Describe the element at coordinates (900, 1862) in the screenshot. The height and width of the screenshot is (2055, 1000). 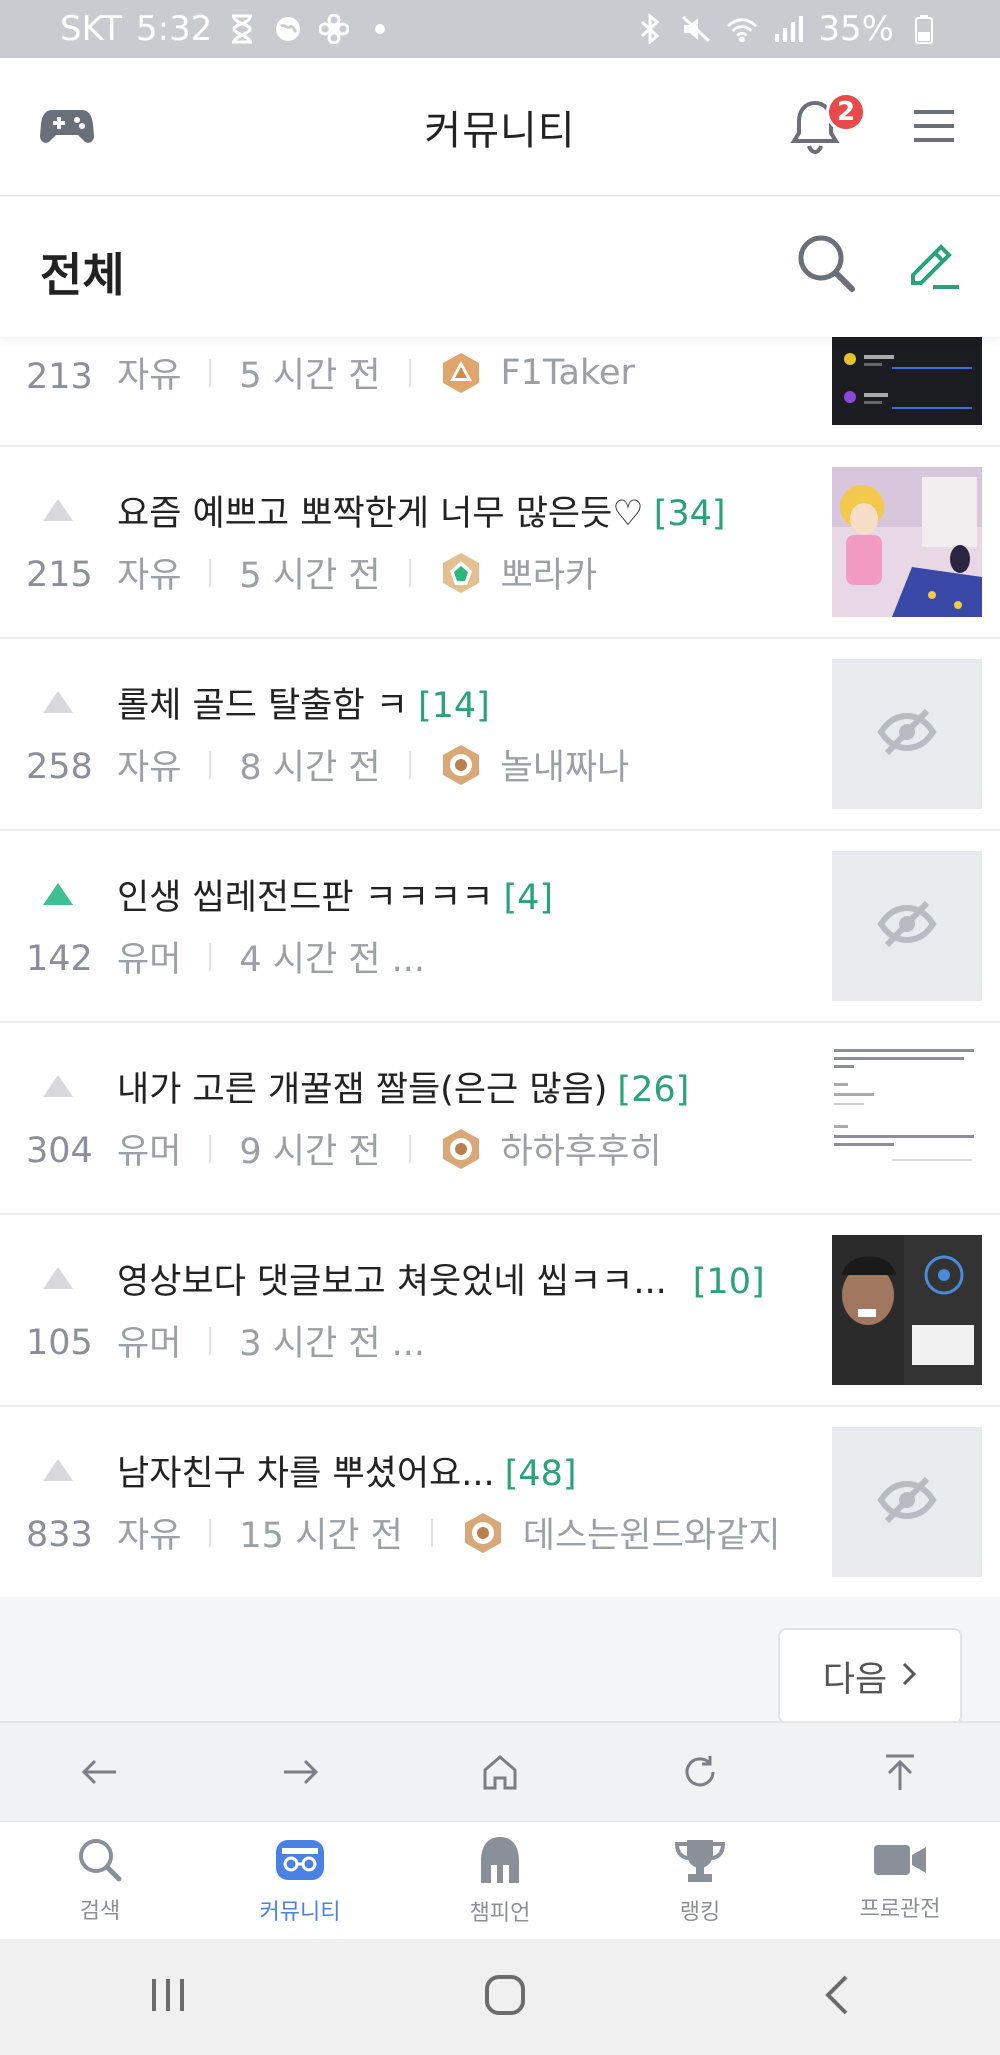
I see `video-camera-icon` at that location.